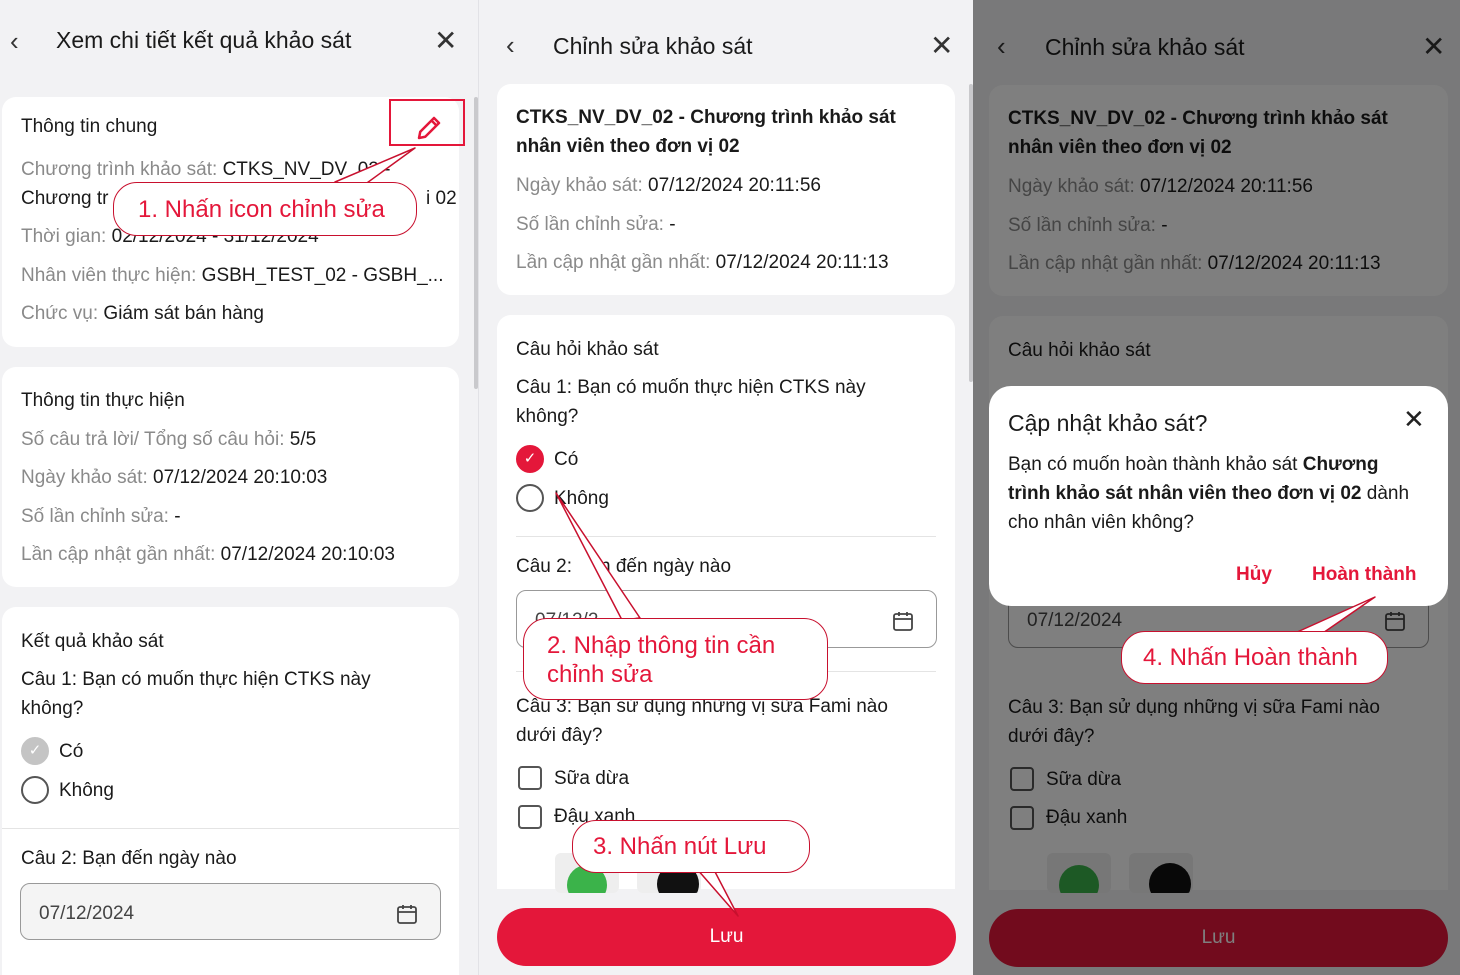  What do you see at coordinates (1254, 657) in the screenshot?
I see `callout-step-4: 4. Nhấn Hoàn thành` at bounding box center [1254, 657].